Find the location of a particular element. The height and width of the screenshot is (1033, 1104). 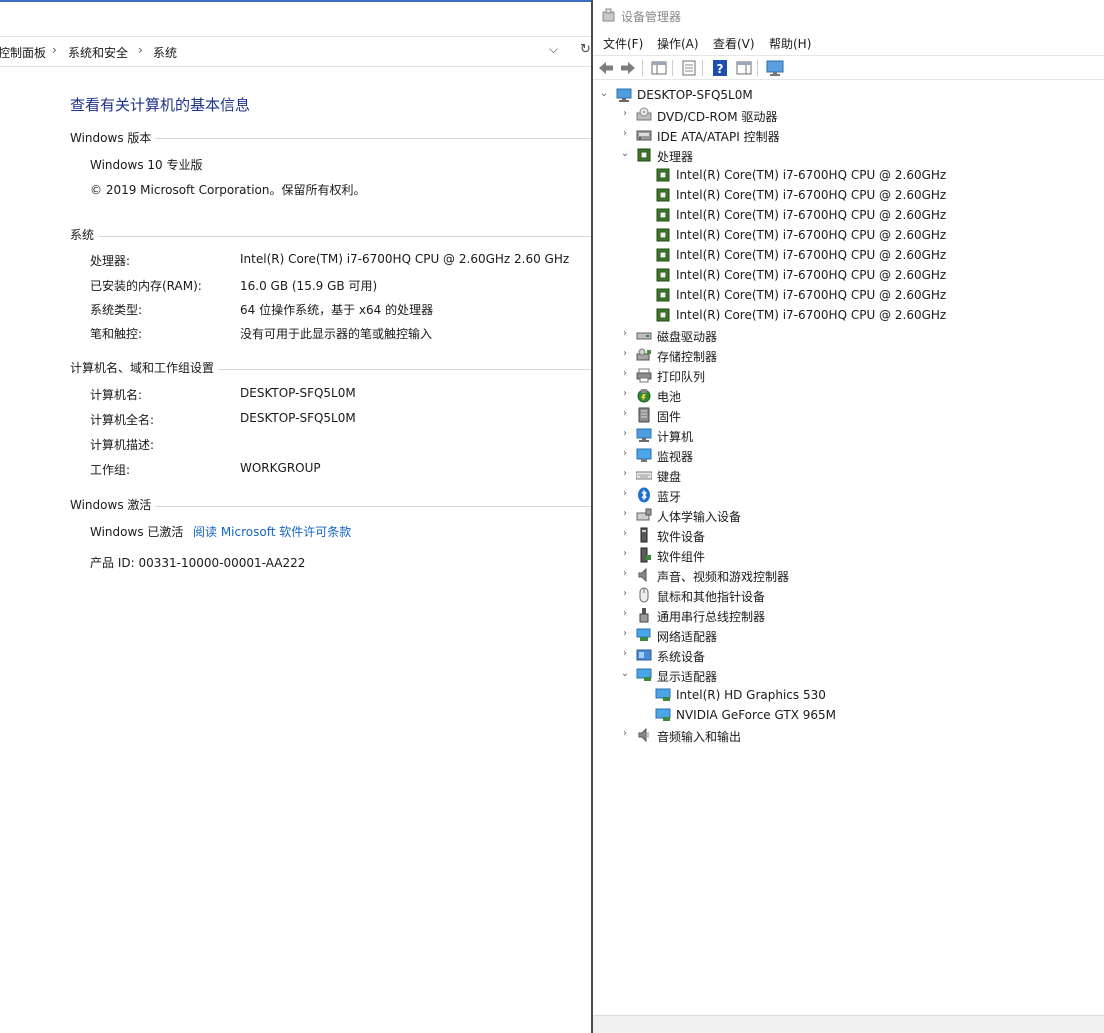

tree-device: Intel(R) HD Graphics 530 is located at coordinates (848, 695).